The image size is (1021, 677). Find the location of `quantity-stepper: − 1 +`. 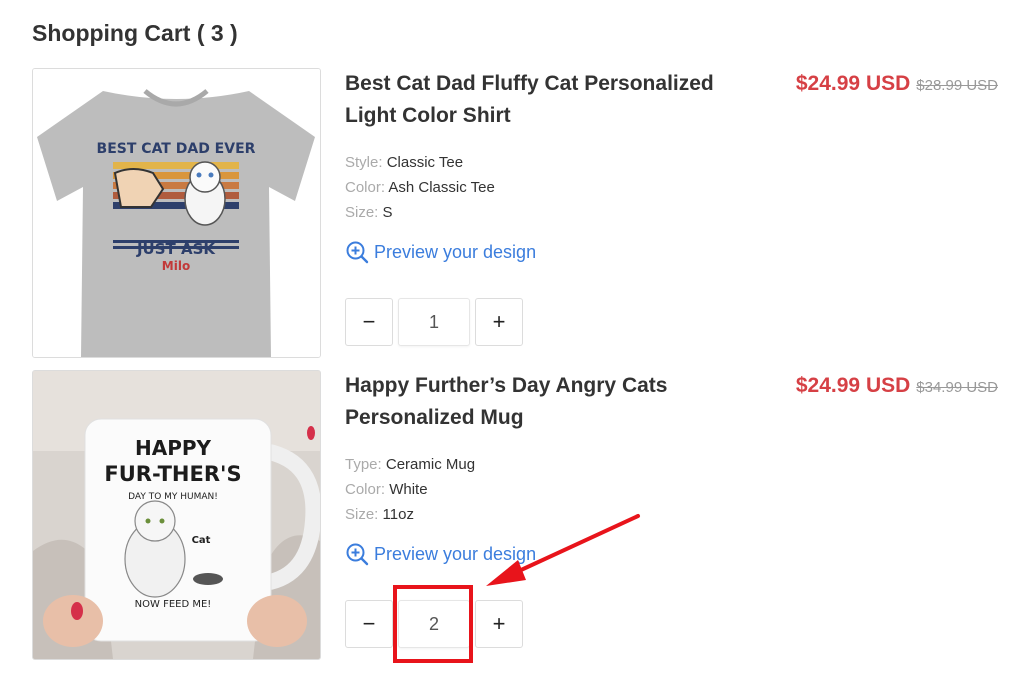

quantity-stepper: − 1 + is located at coordinates (434, 322).